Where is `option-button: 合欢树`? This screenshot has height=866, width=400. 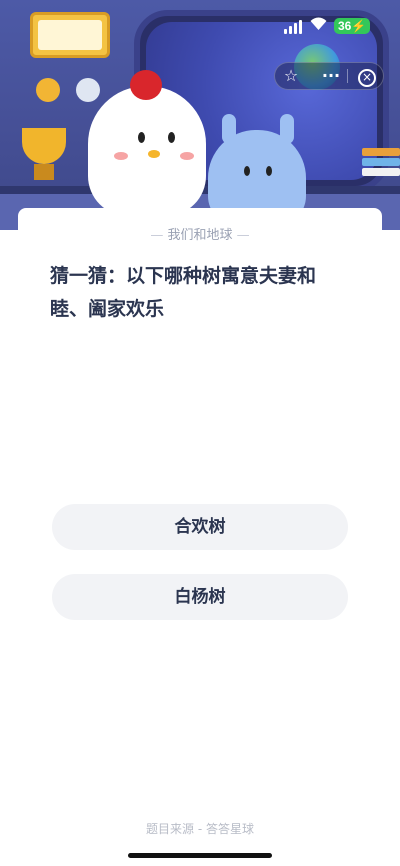 option-button: 合欢树 is located at coordinates (200, 527).